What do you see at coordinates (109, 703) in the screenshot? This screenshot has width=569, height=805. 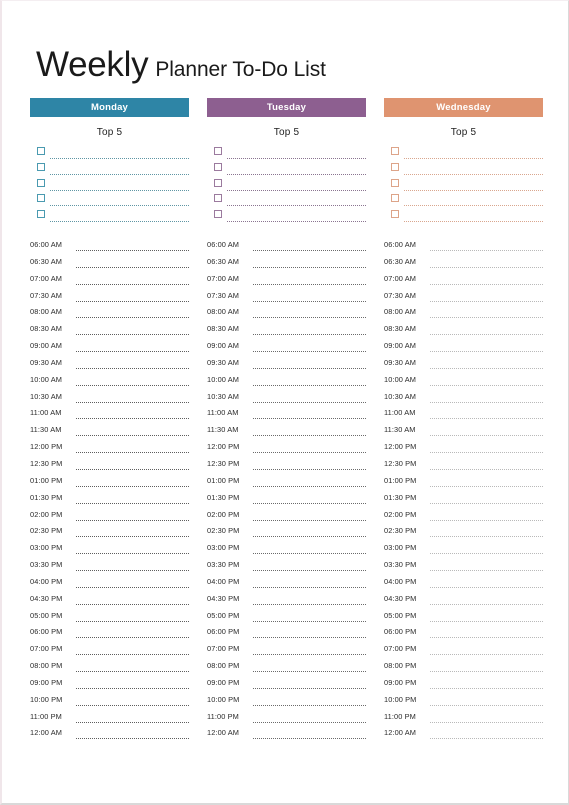 I see `time-slot: 10:00 PM` at bounding box center [109, 703].